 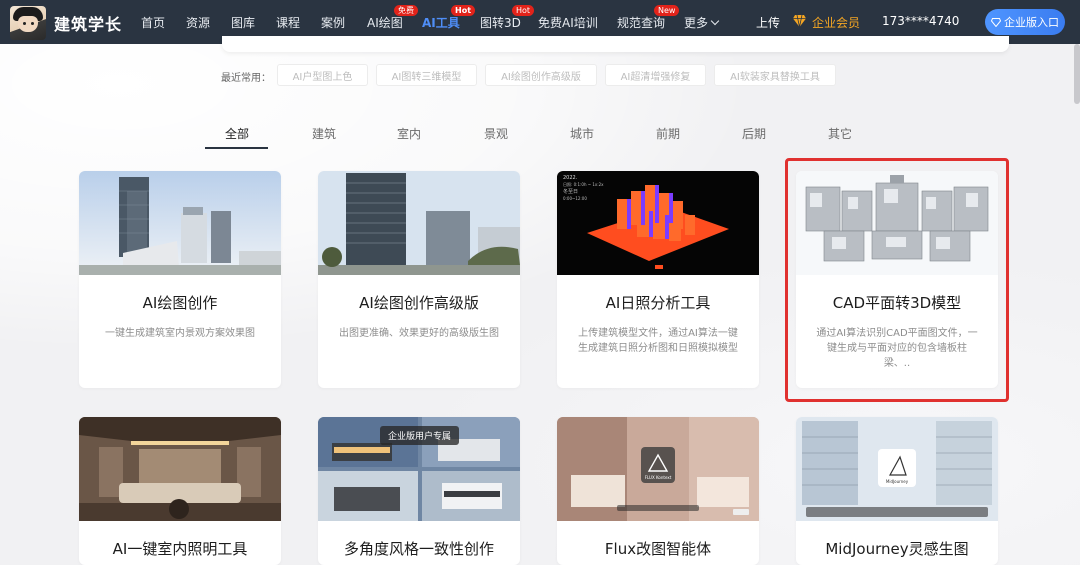 I want to click on tool-card-interior-lighting: AI一键室内照明工具, so click(x=180, y=491).